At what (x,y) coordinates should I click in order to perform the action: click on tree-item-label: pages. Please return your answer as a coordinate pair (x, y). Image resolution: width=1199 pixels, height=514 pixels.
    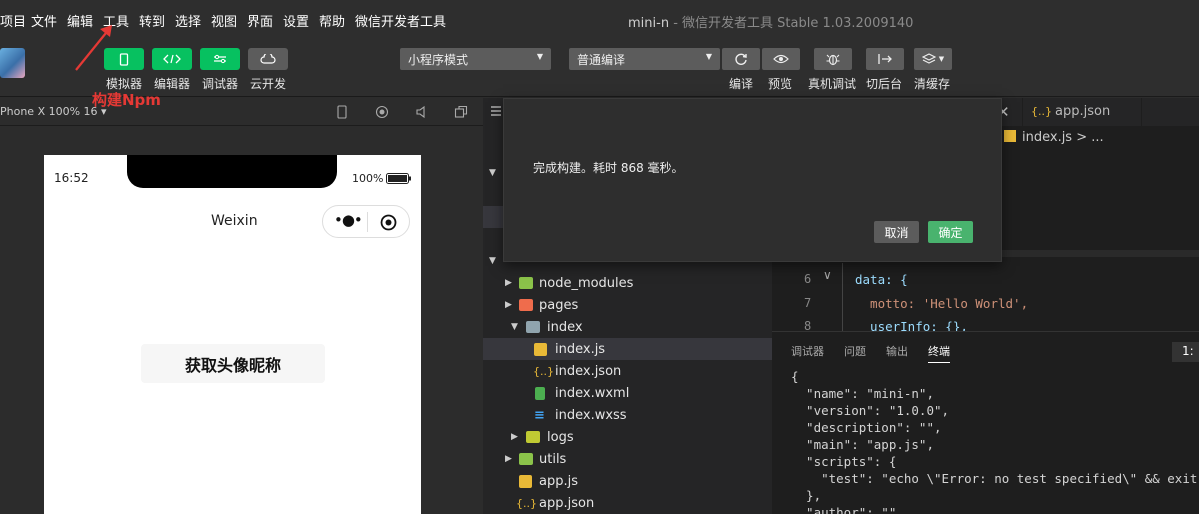
    Looking at the image, I should click on (559, 305).